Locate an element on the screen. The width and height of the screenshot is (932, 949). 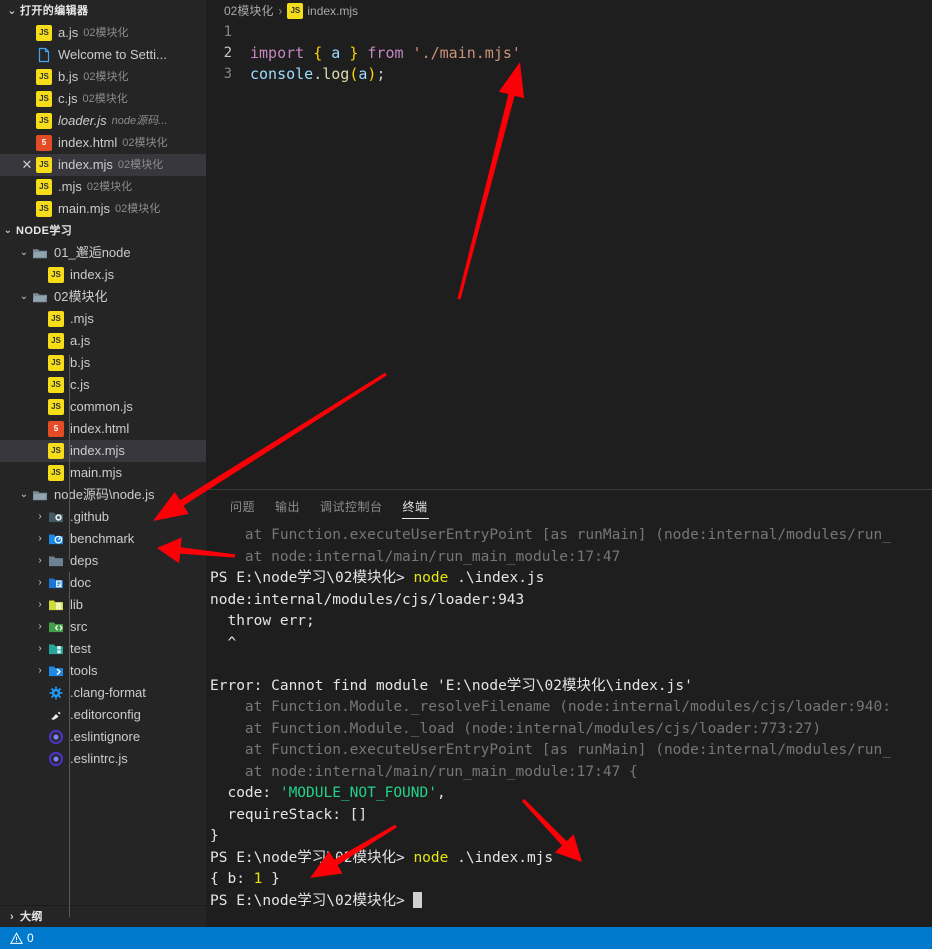
tree-item--mjs: ›JS .mjs is located at coordinates (103, 319).